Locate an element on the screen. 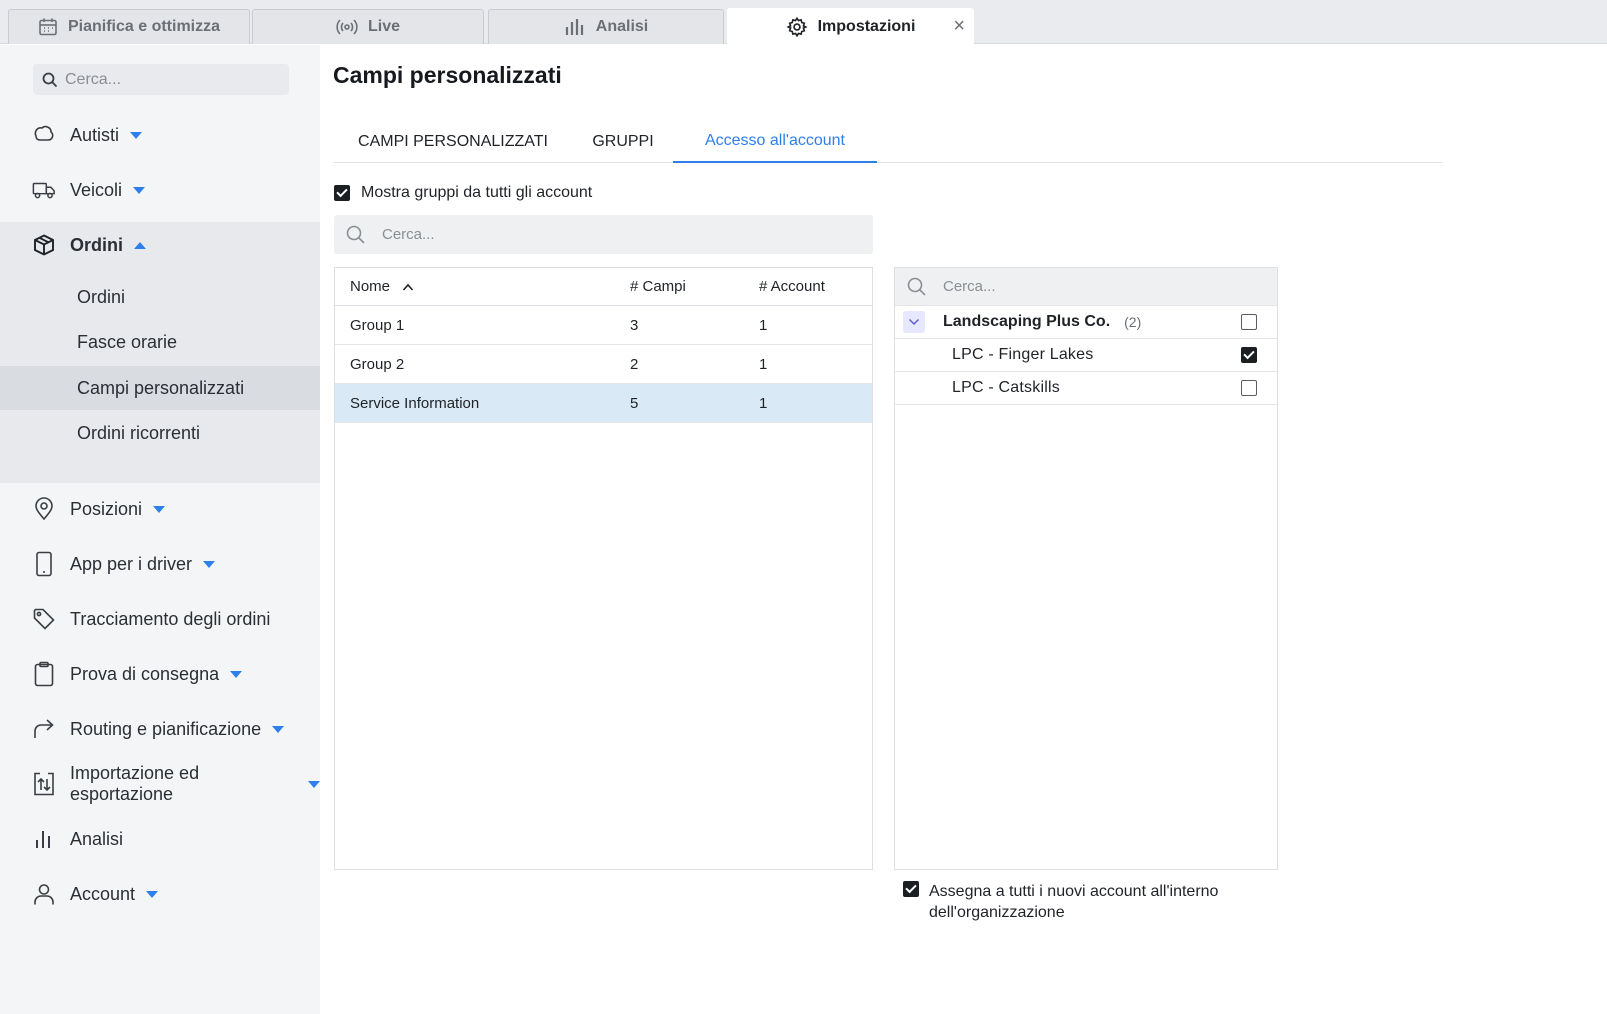 This screenshot has height=1014, width=1607. import-export-icon is located at coordinates (44, 784).